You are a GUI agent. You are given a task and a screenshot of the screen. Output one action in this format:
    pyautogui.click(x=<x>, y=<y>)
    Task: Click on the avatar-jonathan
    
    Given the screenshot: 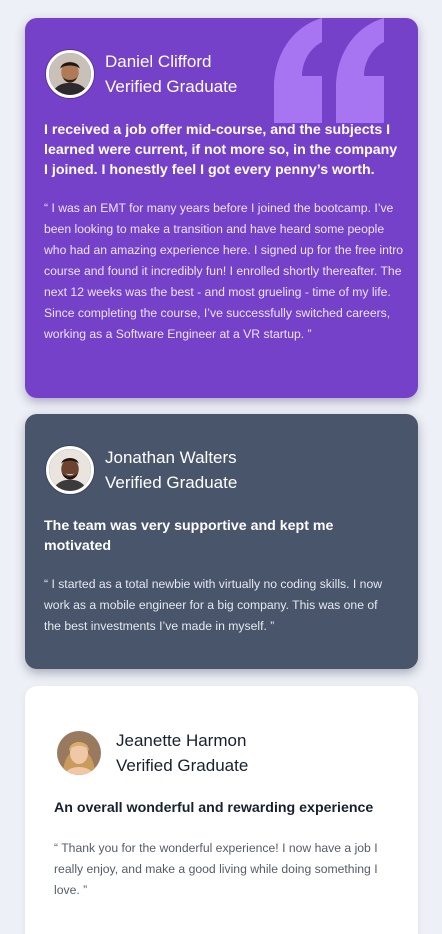 What is the action you would take?
    pyautogui.click(x=70, y=470)
    